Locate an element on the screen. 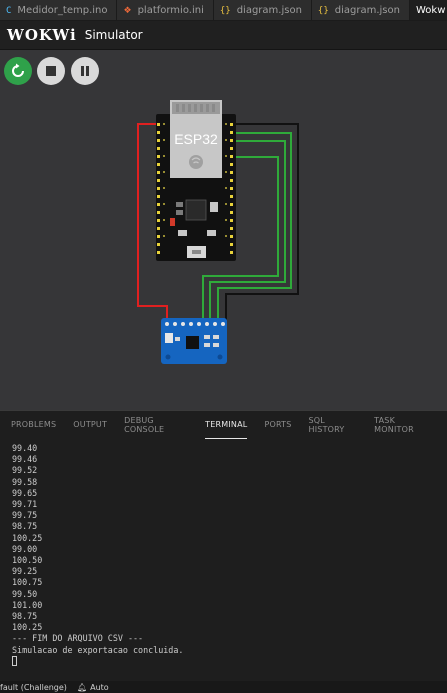 Image resolution: width=447 pixels, height=693 pixels. terminal-line: 99.52 is located at coordinates (25, 470).